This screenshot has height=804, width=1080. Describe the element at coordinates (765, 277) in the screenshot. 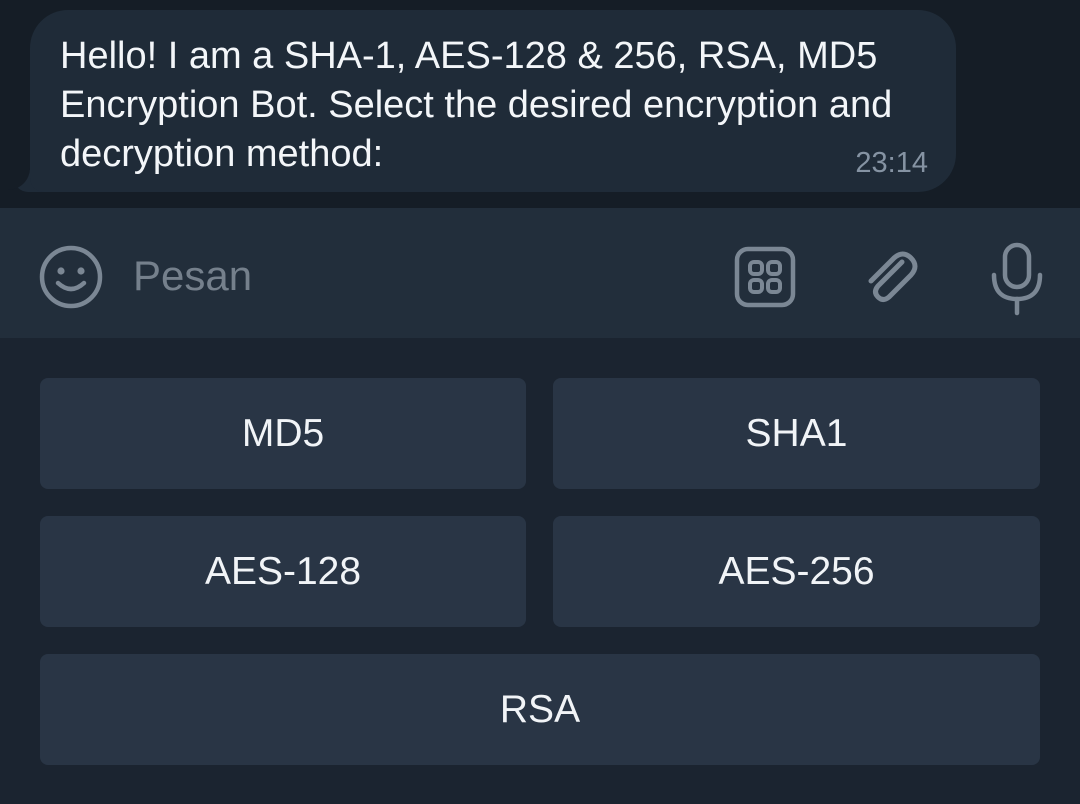

I see `bot-keyboard-icon` at that location.